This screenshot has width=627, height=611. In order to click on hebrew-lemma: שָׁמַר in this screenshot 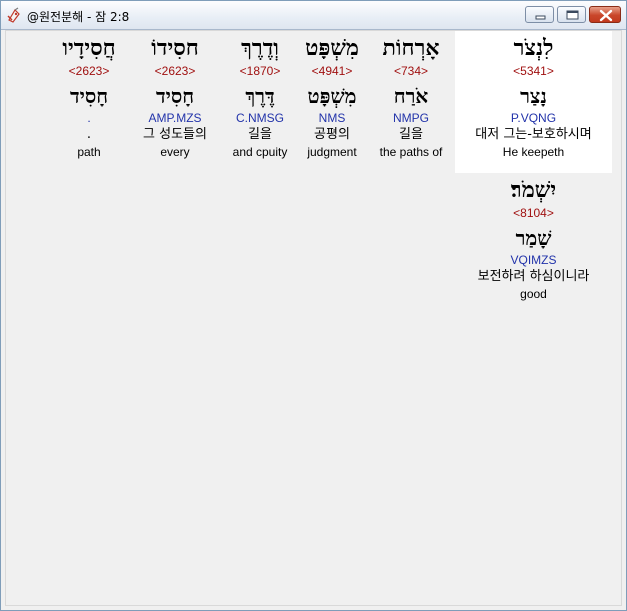, I will do `click(533, 238)`.